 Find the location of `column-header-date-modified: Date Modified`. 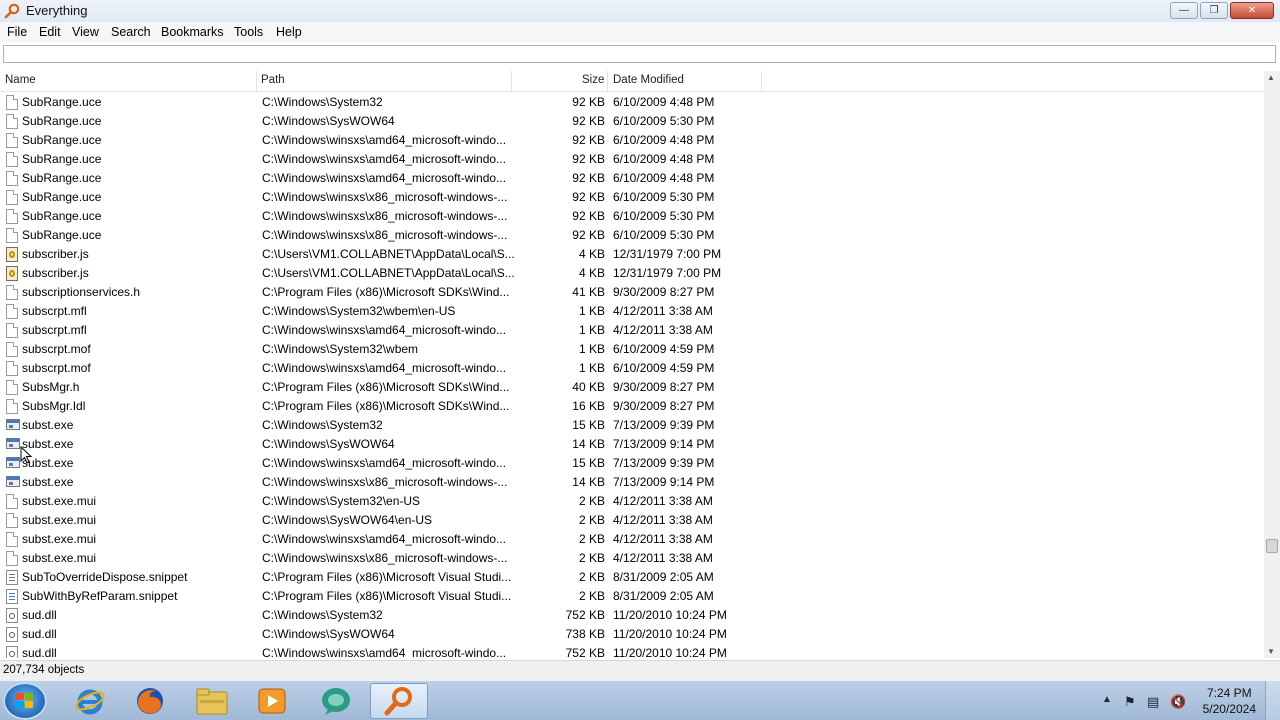

column-header-date-modified: Date Modified is located at coordinates (648, 80).